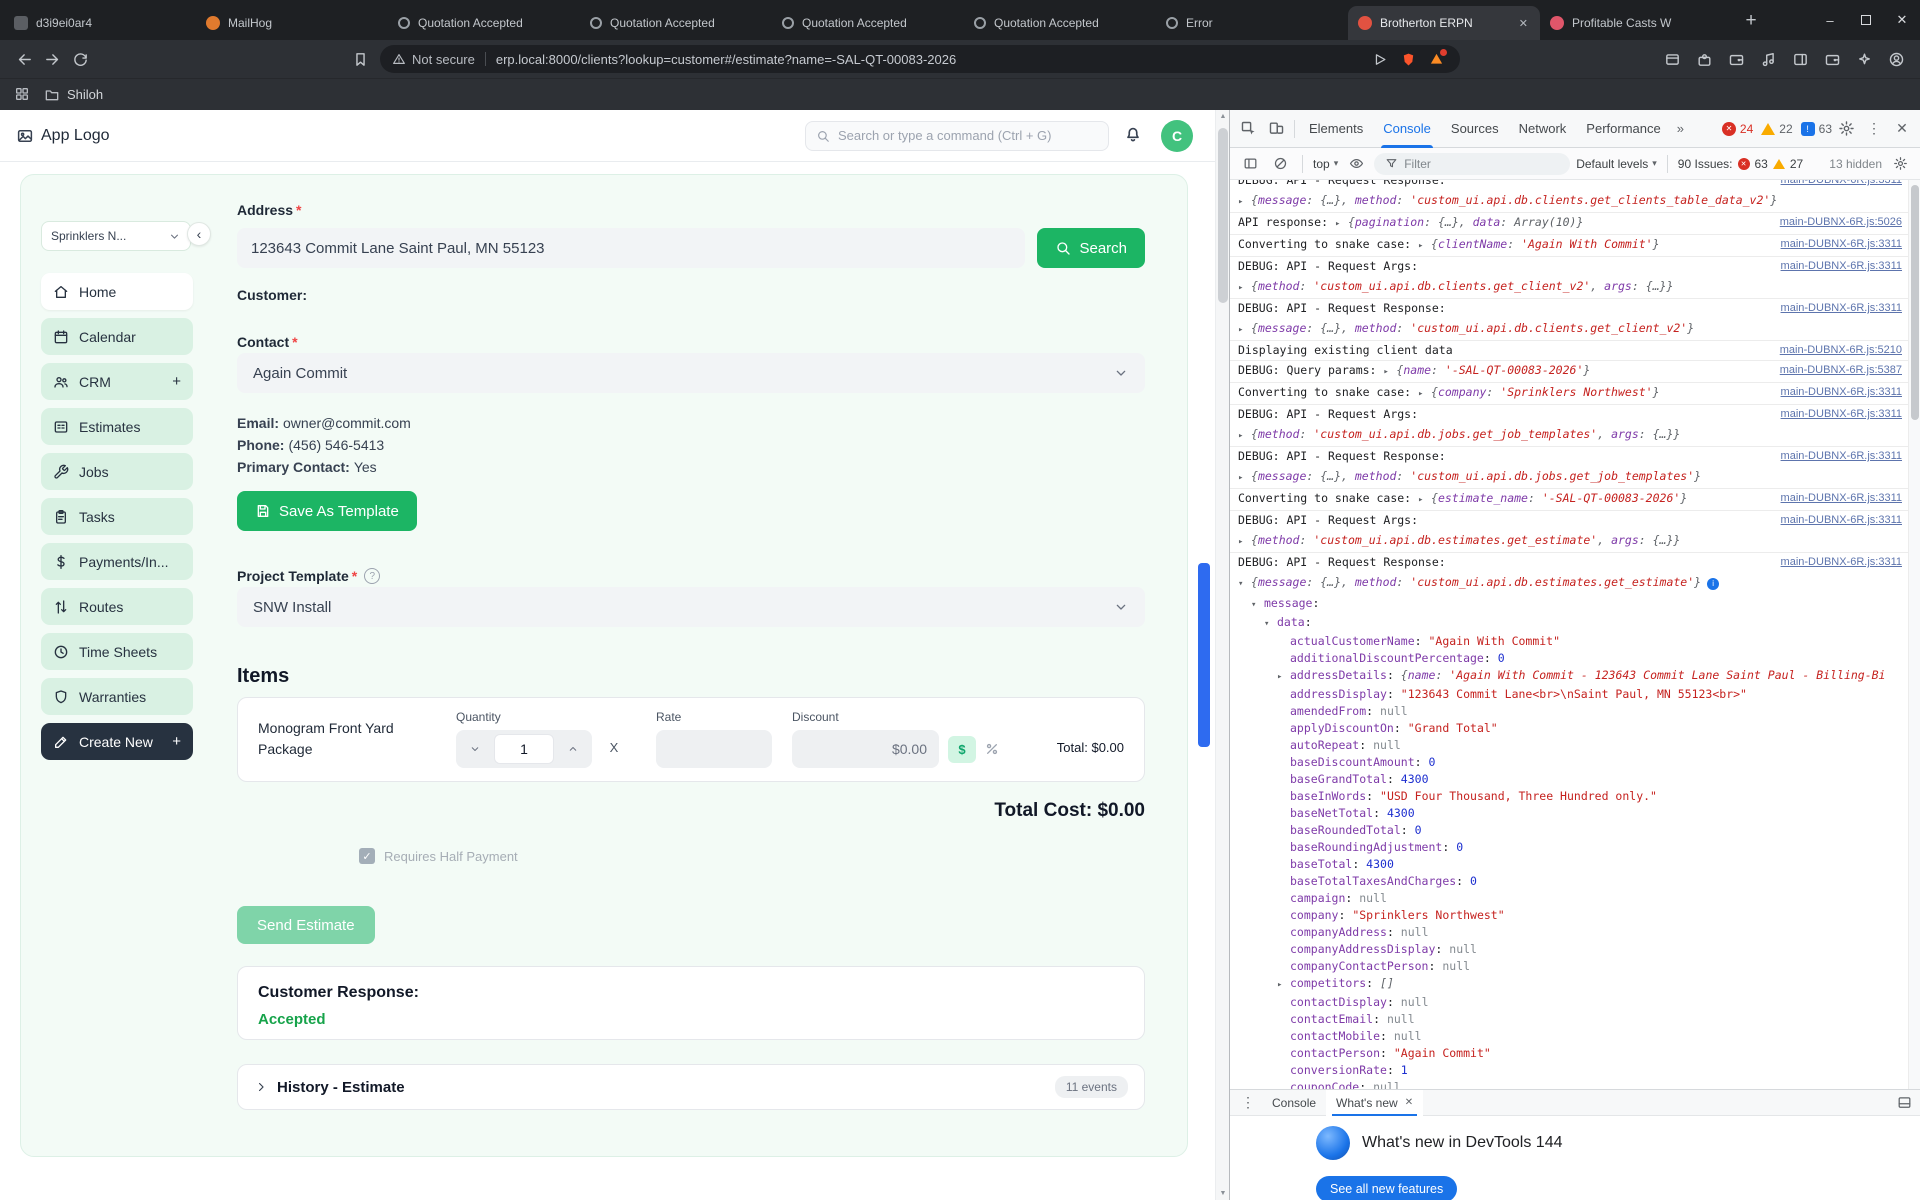 The height and width of the screenshot is (1200, 1920). I want to click on send-estimate-button: Send Estimate, so click(306, 925).